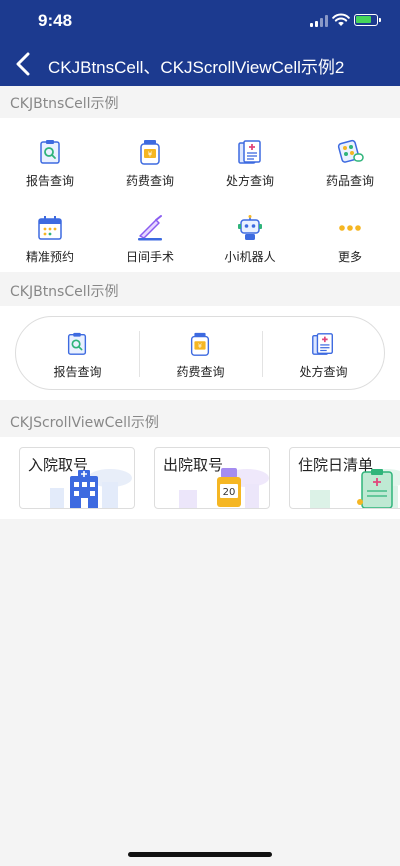 The height and width of the screenshot is (866, 400). I want to click on card-admission-number: 入院取号, so click(77, 478).